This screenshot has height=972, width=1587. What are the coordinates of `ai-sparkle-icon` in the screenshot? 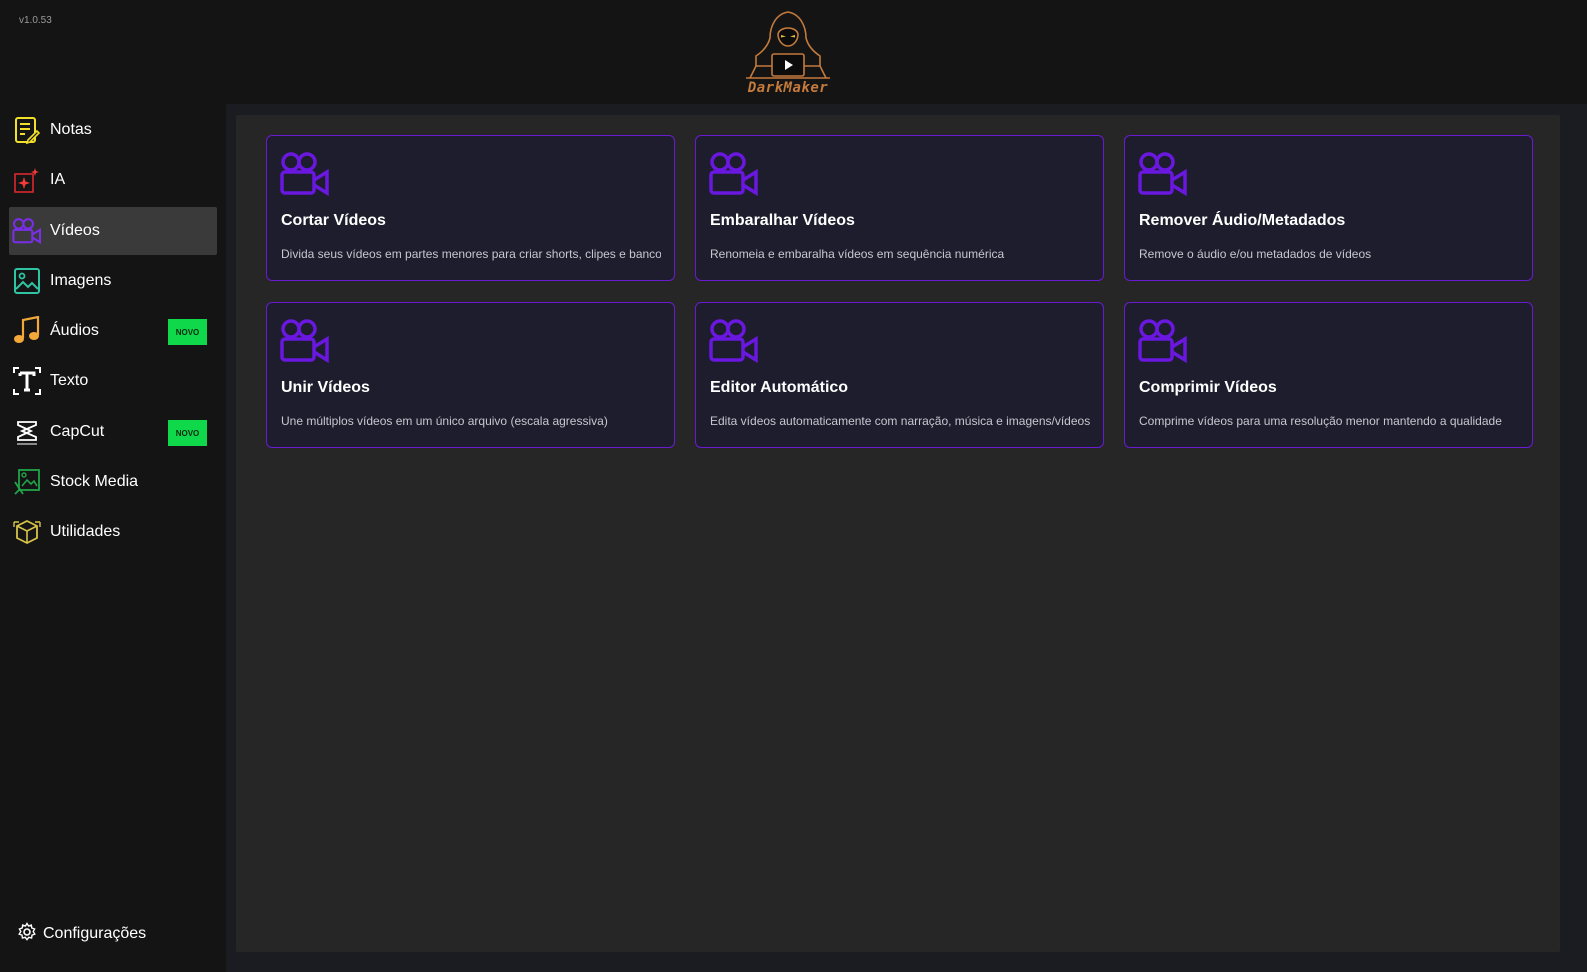 It's located at (27, 180).